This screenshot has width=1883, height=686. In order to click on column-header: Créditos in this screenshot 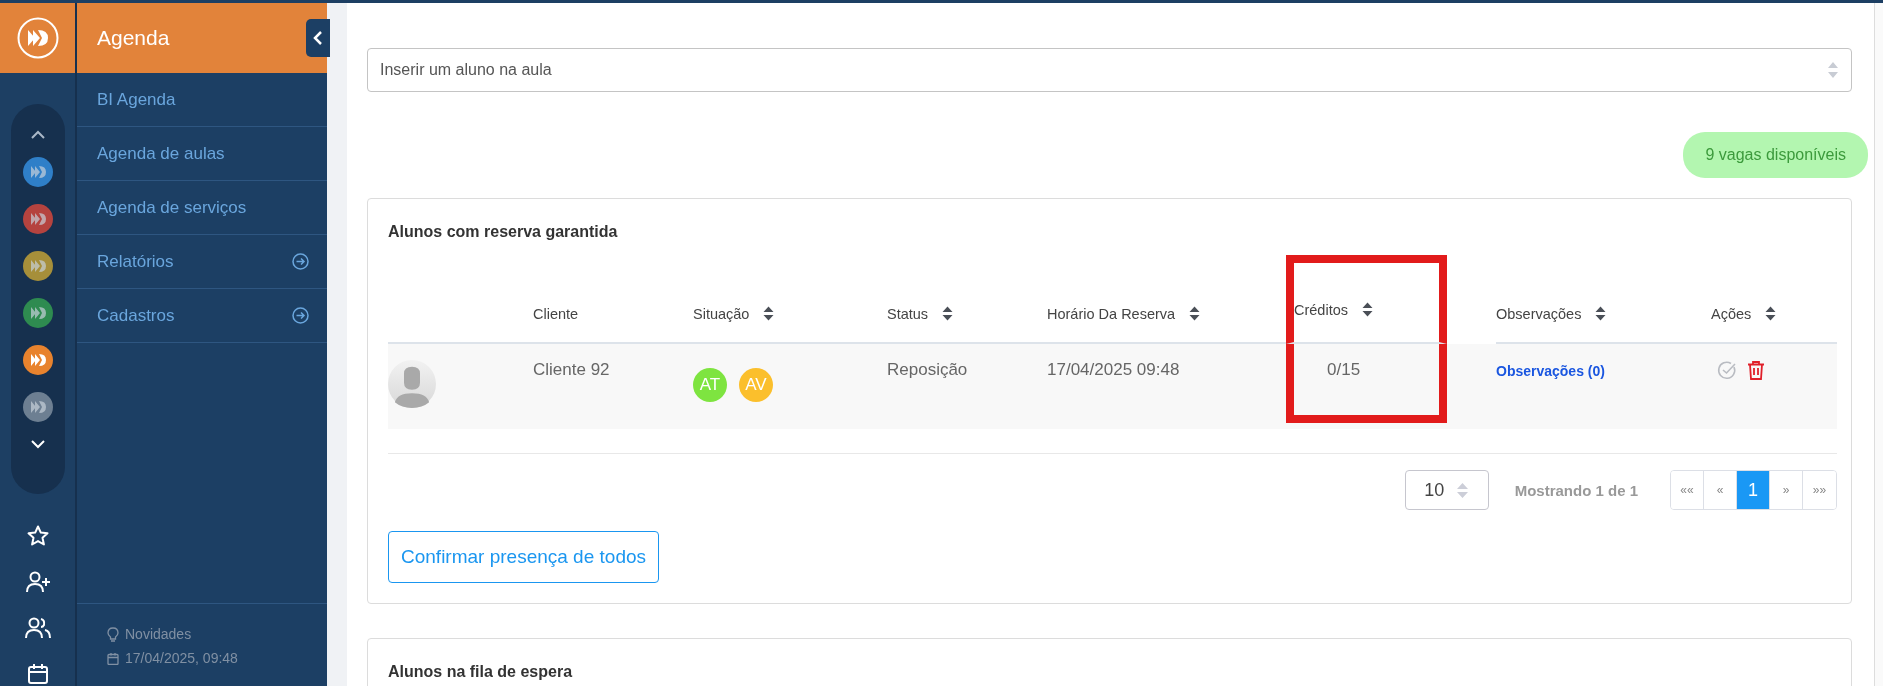, I will do `click(1321, 309)`.